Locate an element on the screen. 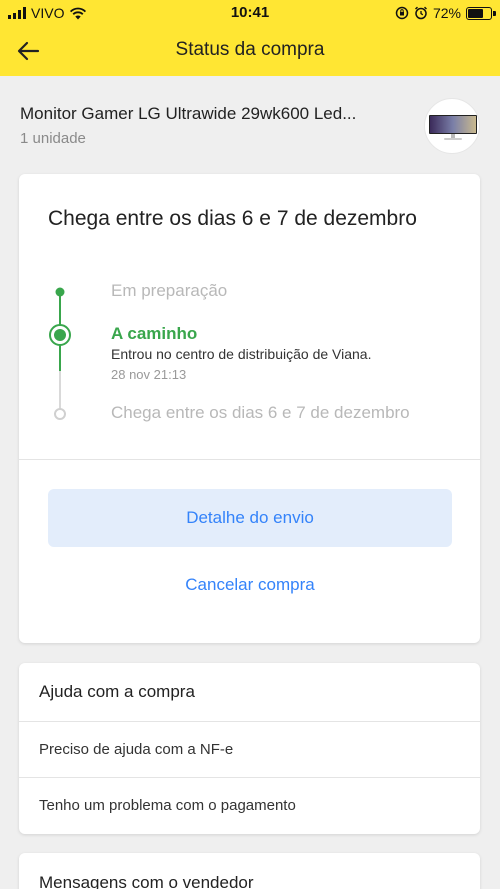 This screenshot has width=500, height=889. rotation-lock-icon is located at coordinates (402, 13).